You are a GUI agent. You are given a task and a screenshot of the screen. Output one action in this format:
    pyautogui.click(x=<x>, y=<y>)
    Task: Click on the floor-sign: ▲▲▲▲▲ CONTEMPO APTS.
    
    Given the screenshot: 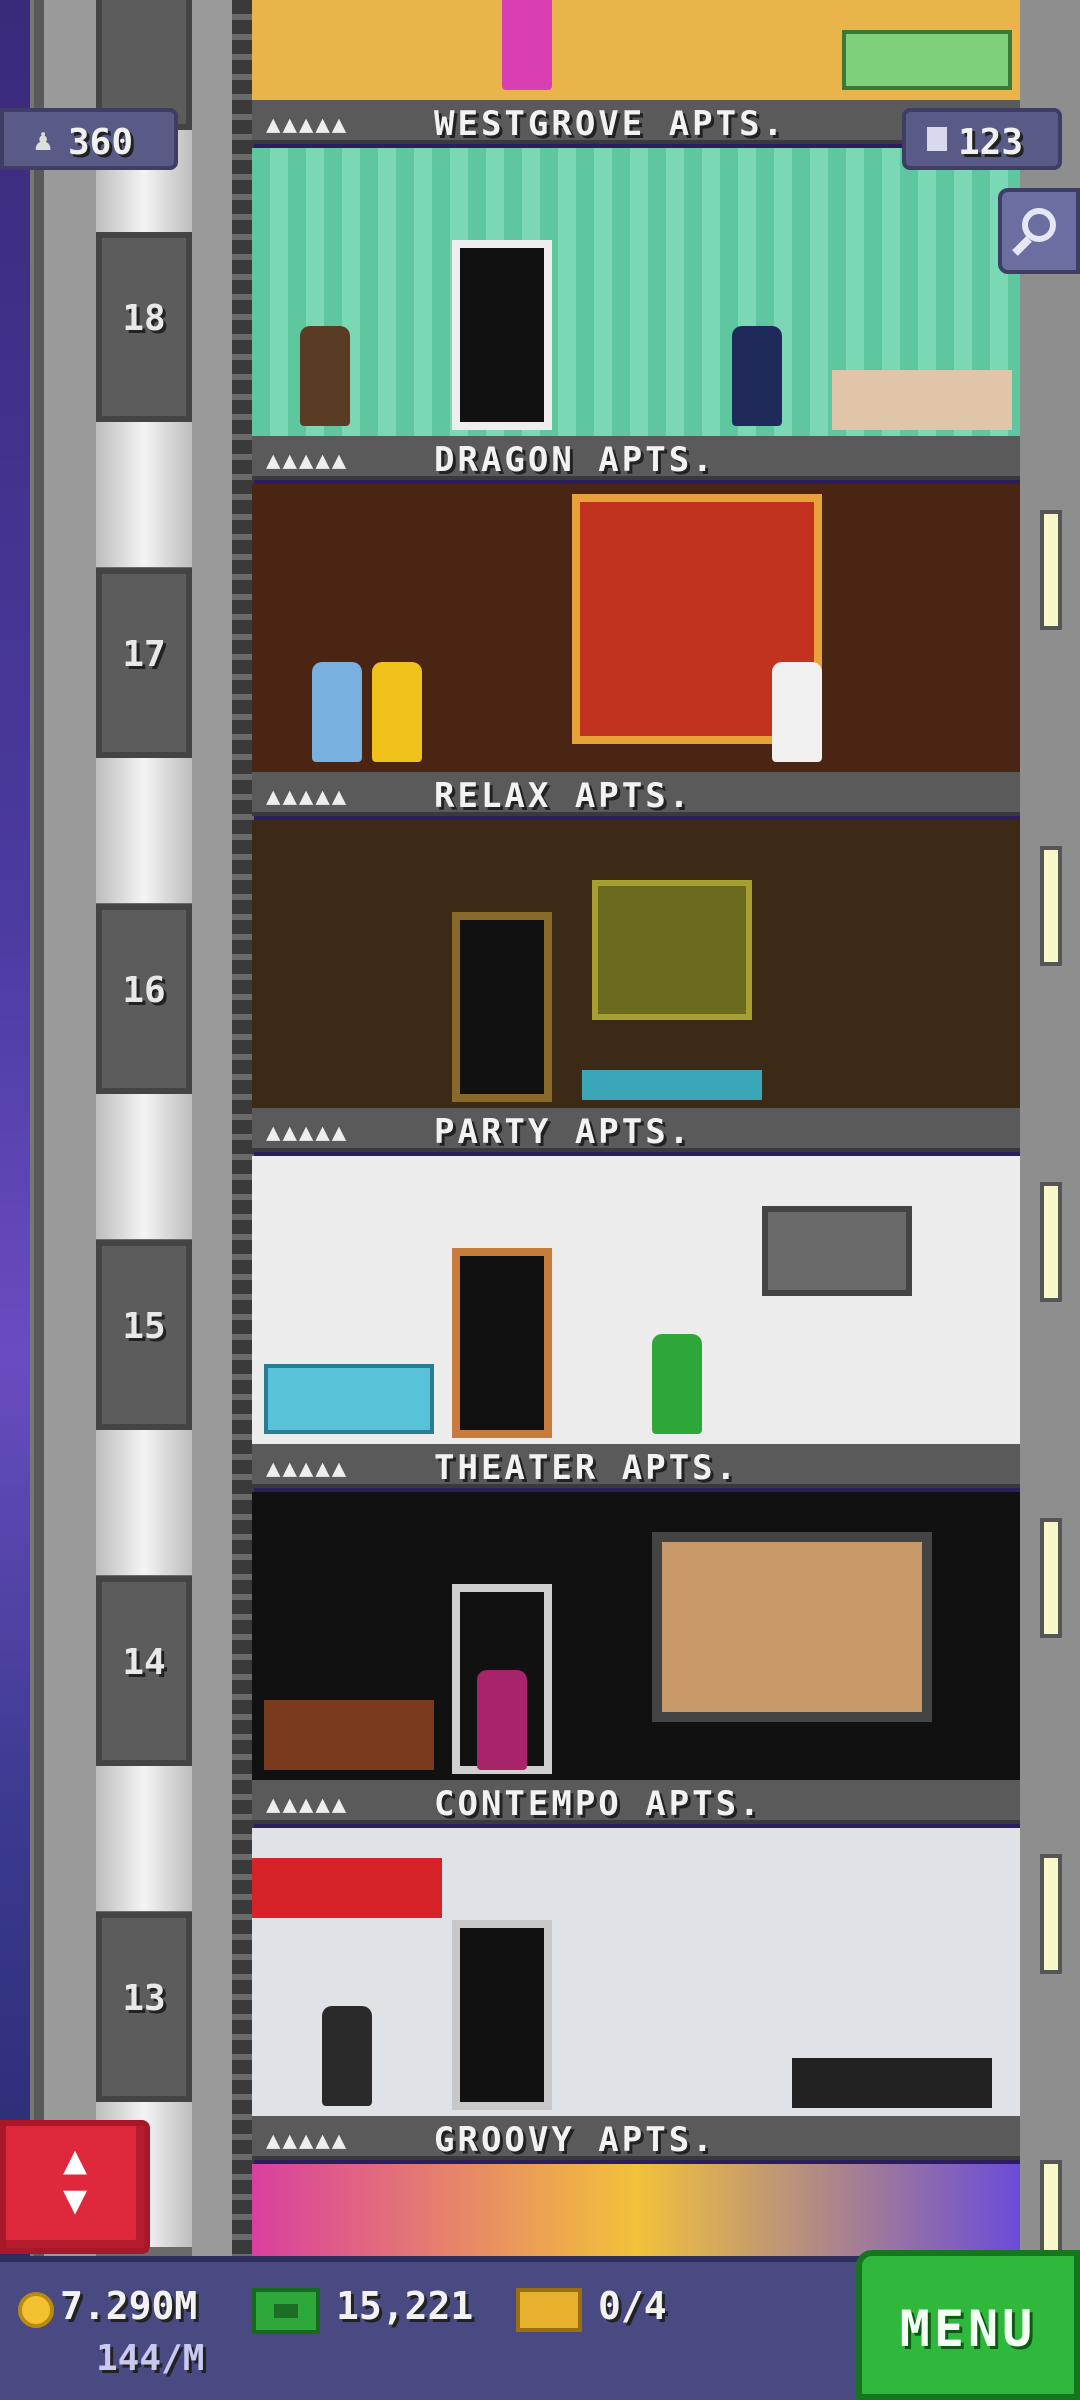 What is the action you would take?
    pyautogui.click(x=636, y=1802)
    